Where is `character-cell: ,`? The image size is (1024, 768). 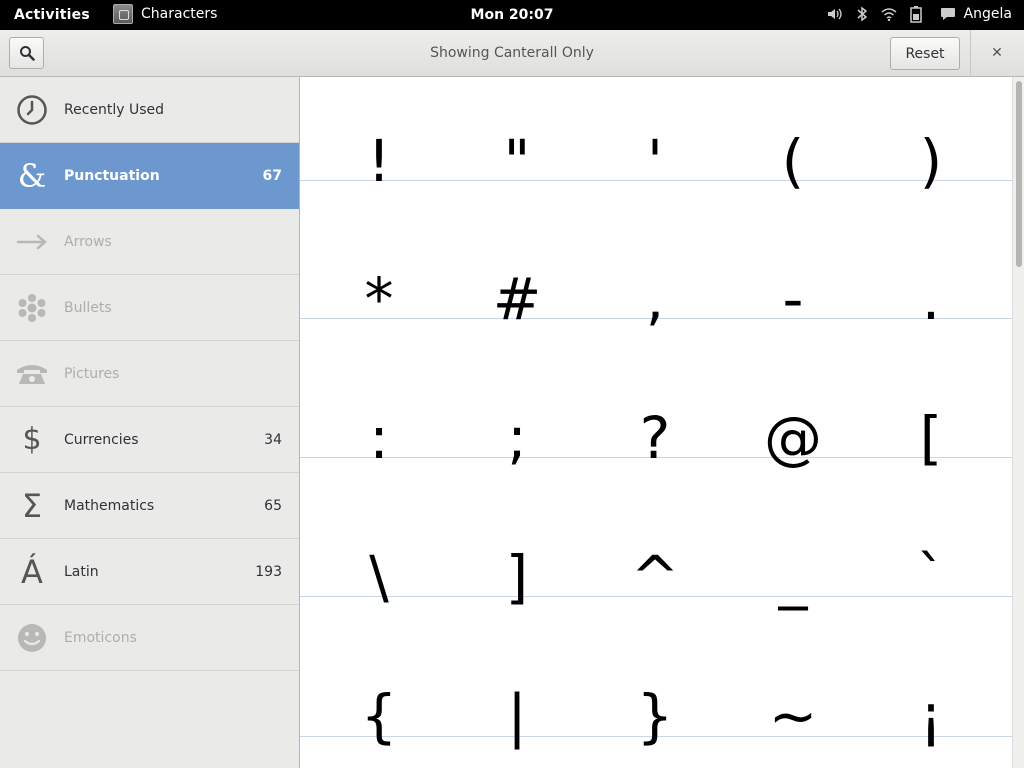
character-cell: , is located at coordinates (655, 299).